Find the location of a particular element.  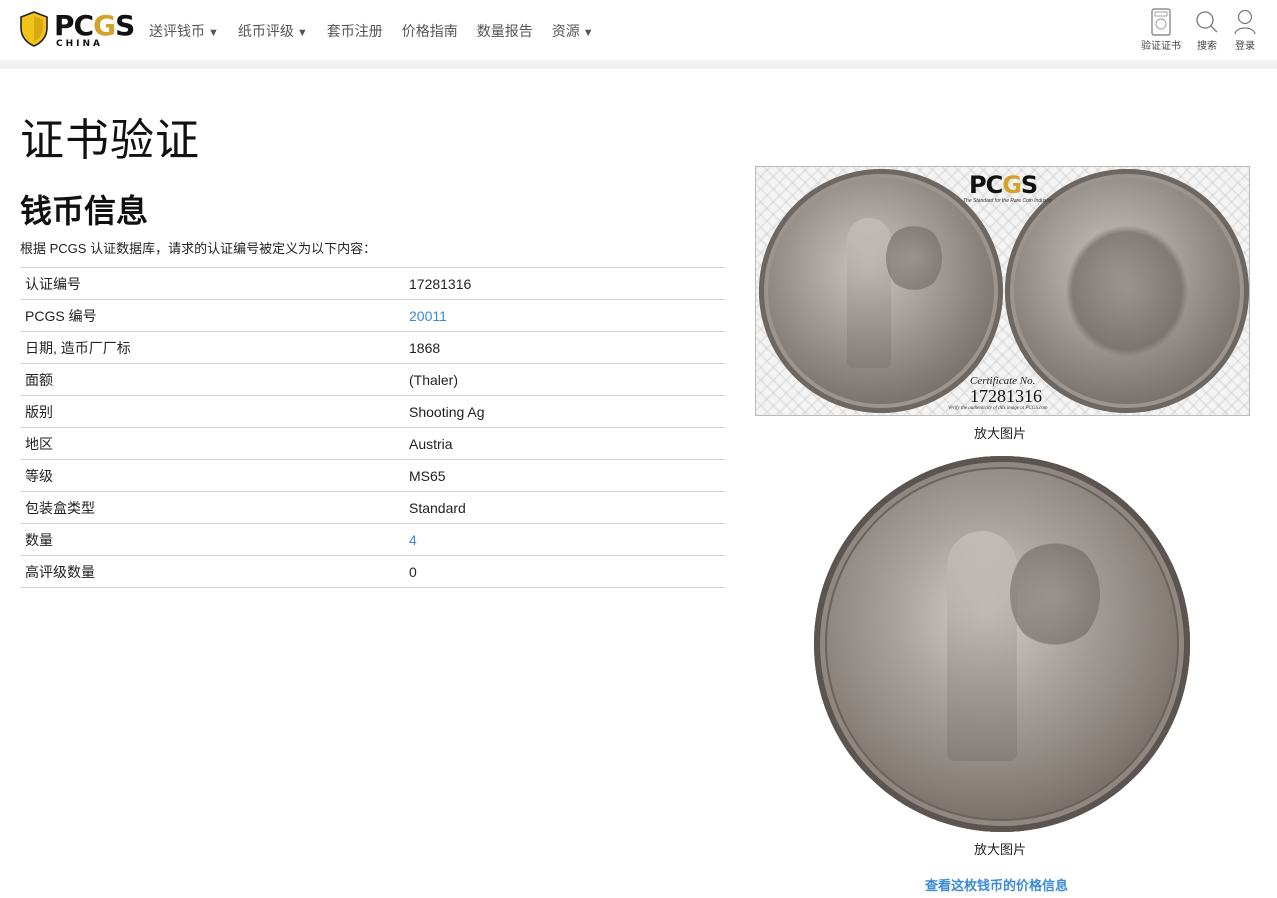

header-tools: 验证证书 搜索 登录 is located at coordinates (1199, 30).